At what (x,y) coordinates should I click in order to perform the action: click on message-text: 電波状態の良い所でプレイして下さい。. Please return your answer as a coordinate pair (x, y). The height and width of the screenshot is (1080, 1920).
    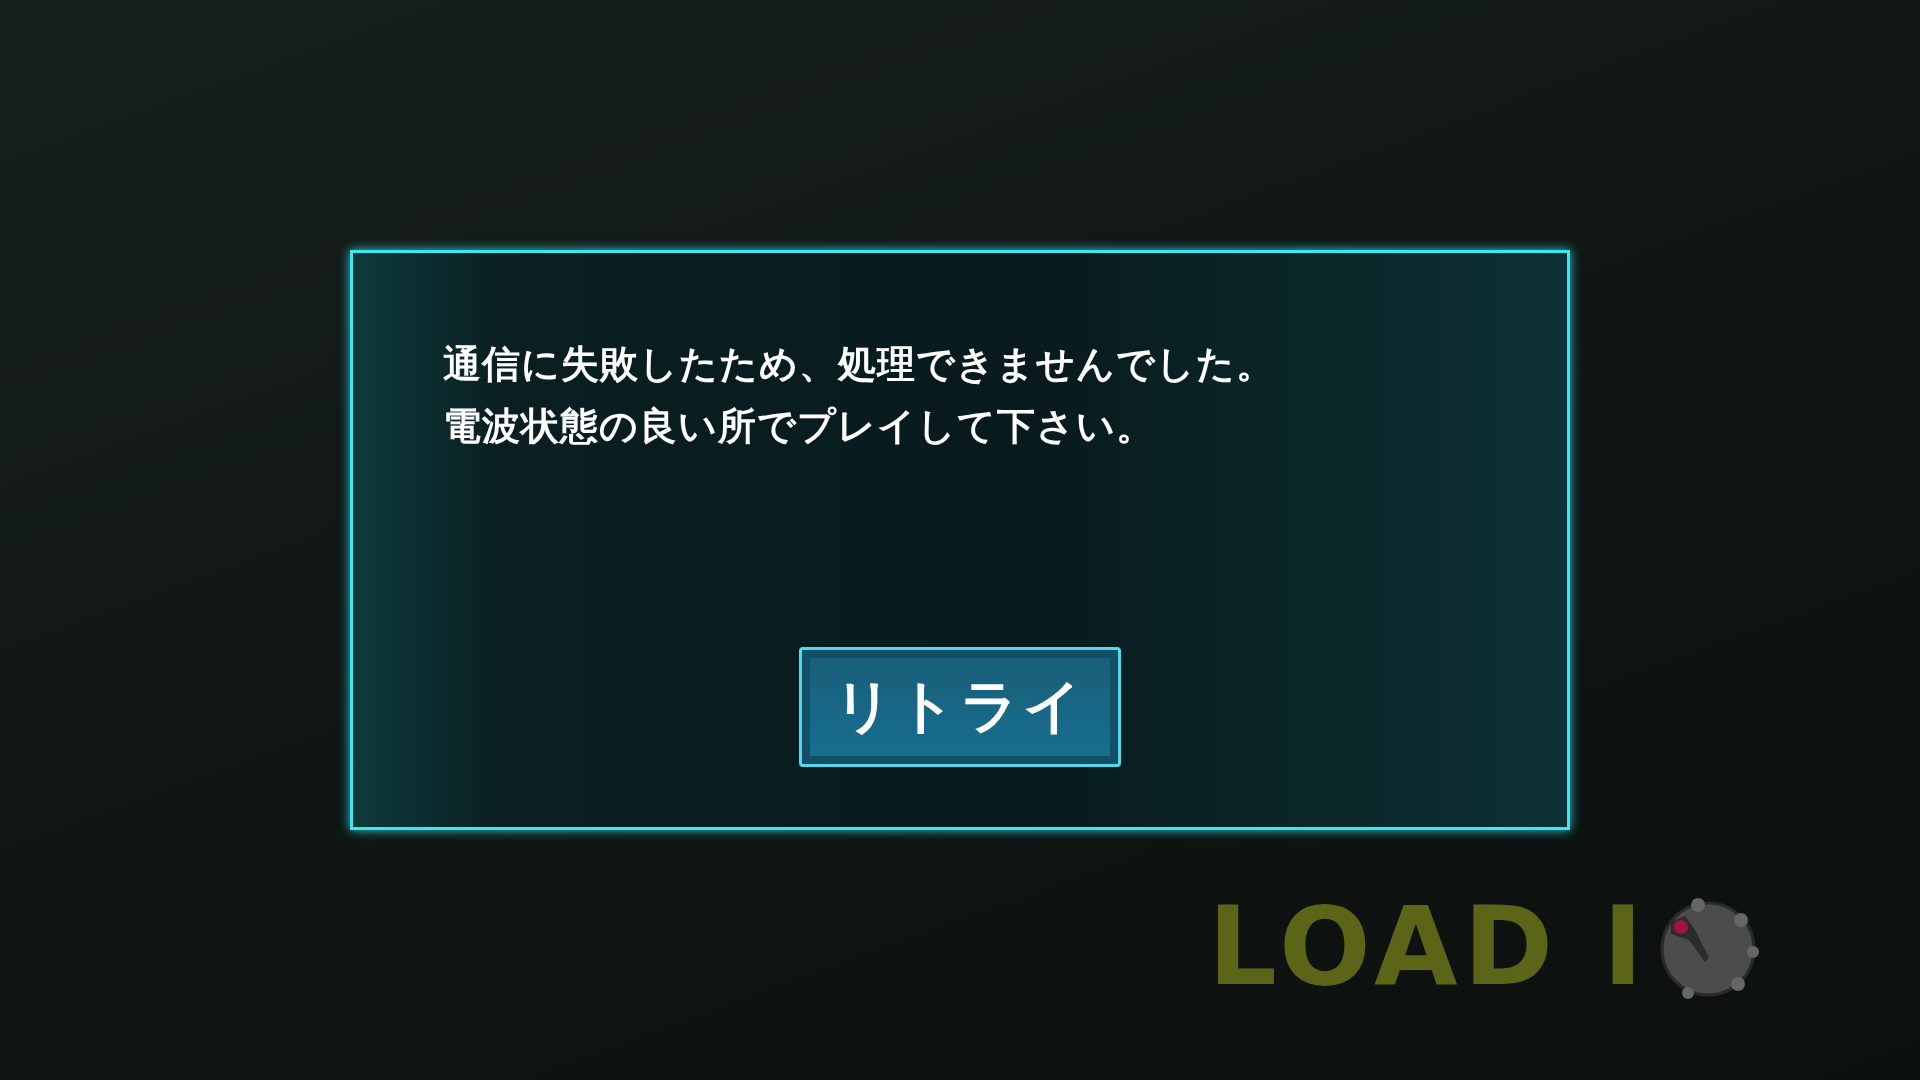
    Looking at the image, I should click on (799, 426).